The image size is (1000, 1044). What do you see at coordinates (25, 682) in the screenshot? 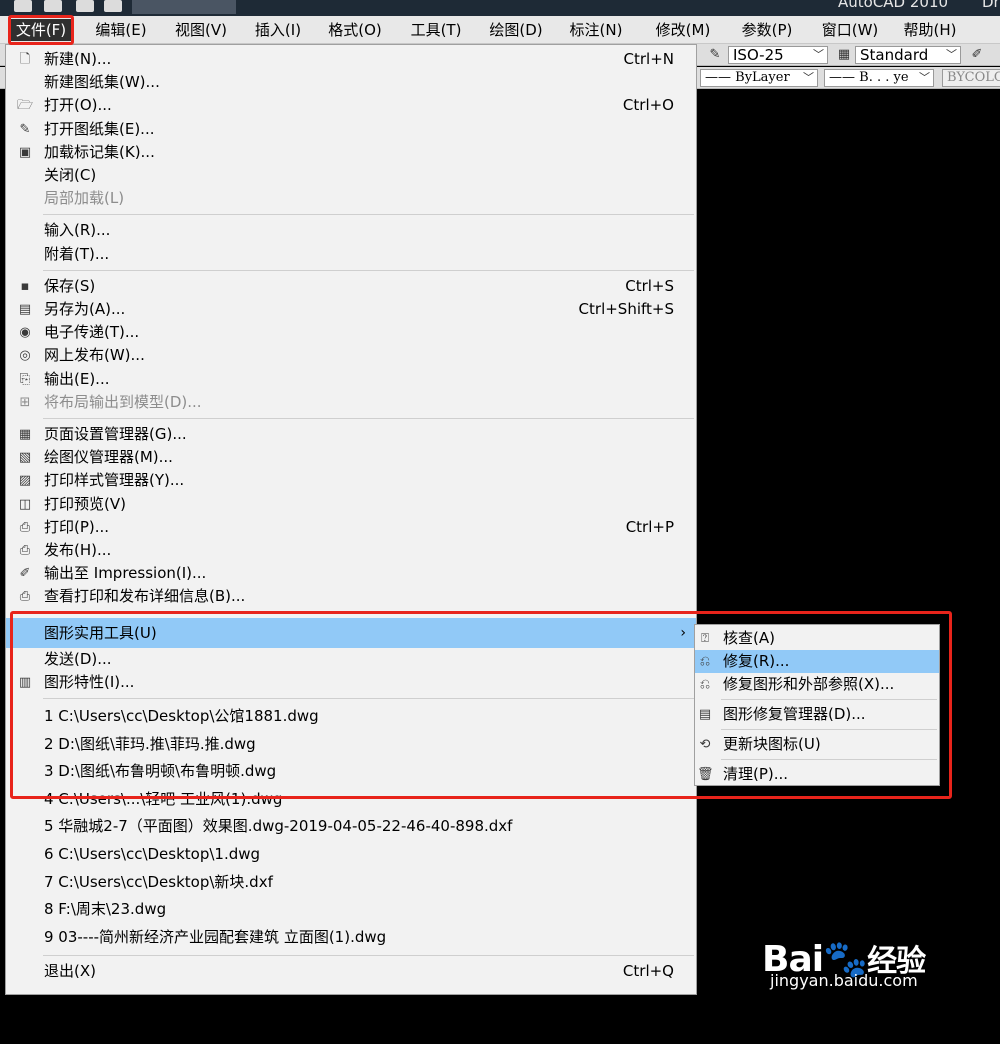
I see `drawing-properties-icon: ▥` at bounding box center [25, 682].